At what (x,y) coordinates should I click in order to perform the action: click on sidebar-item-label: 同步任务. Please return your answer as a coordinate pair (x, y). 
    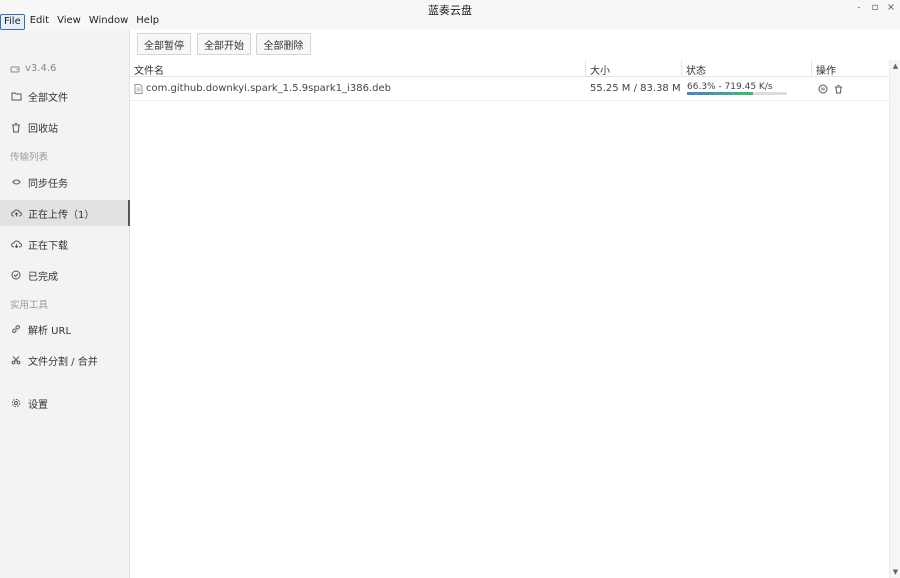
    Looking at the image, I should click on (48, 184).